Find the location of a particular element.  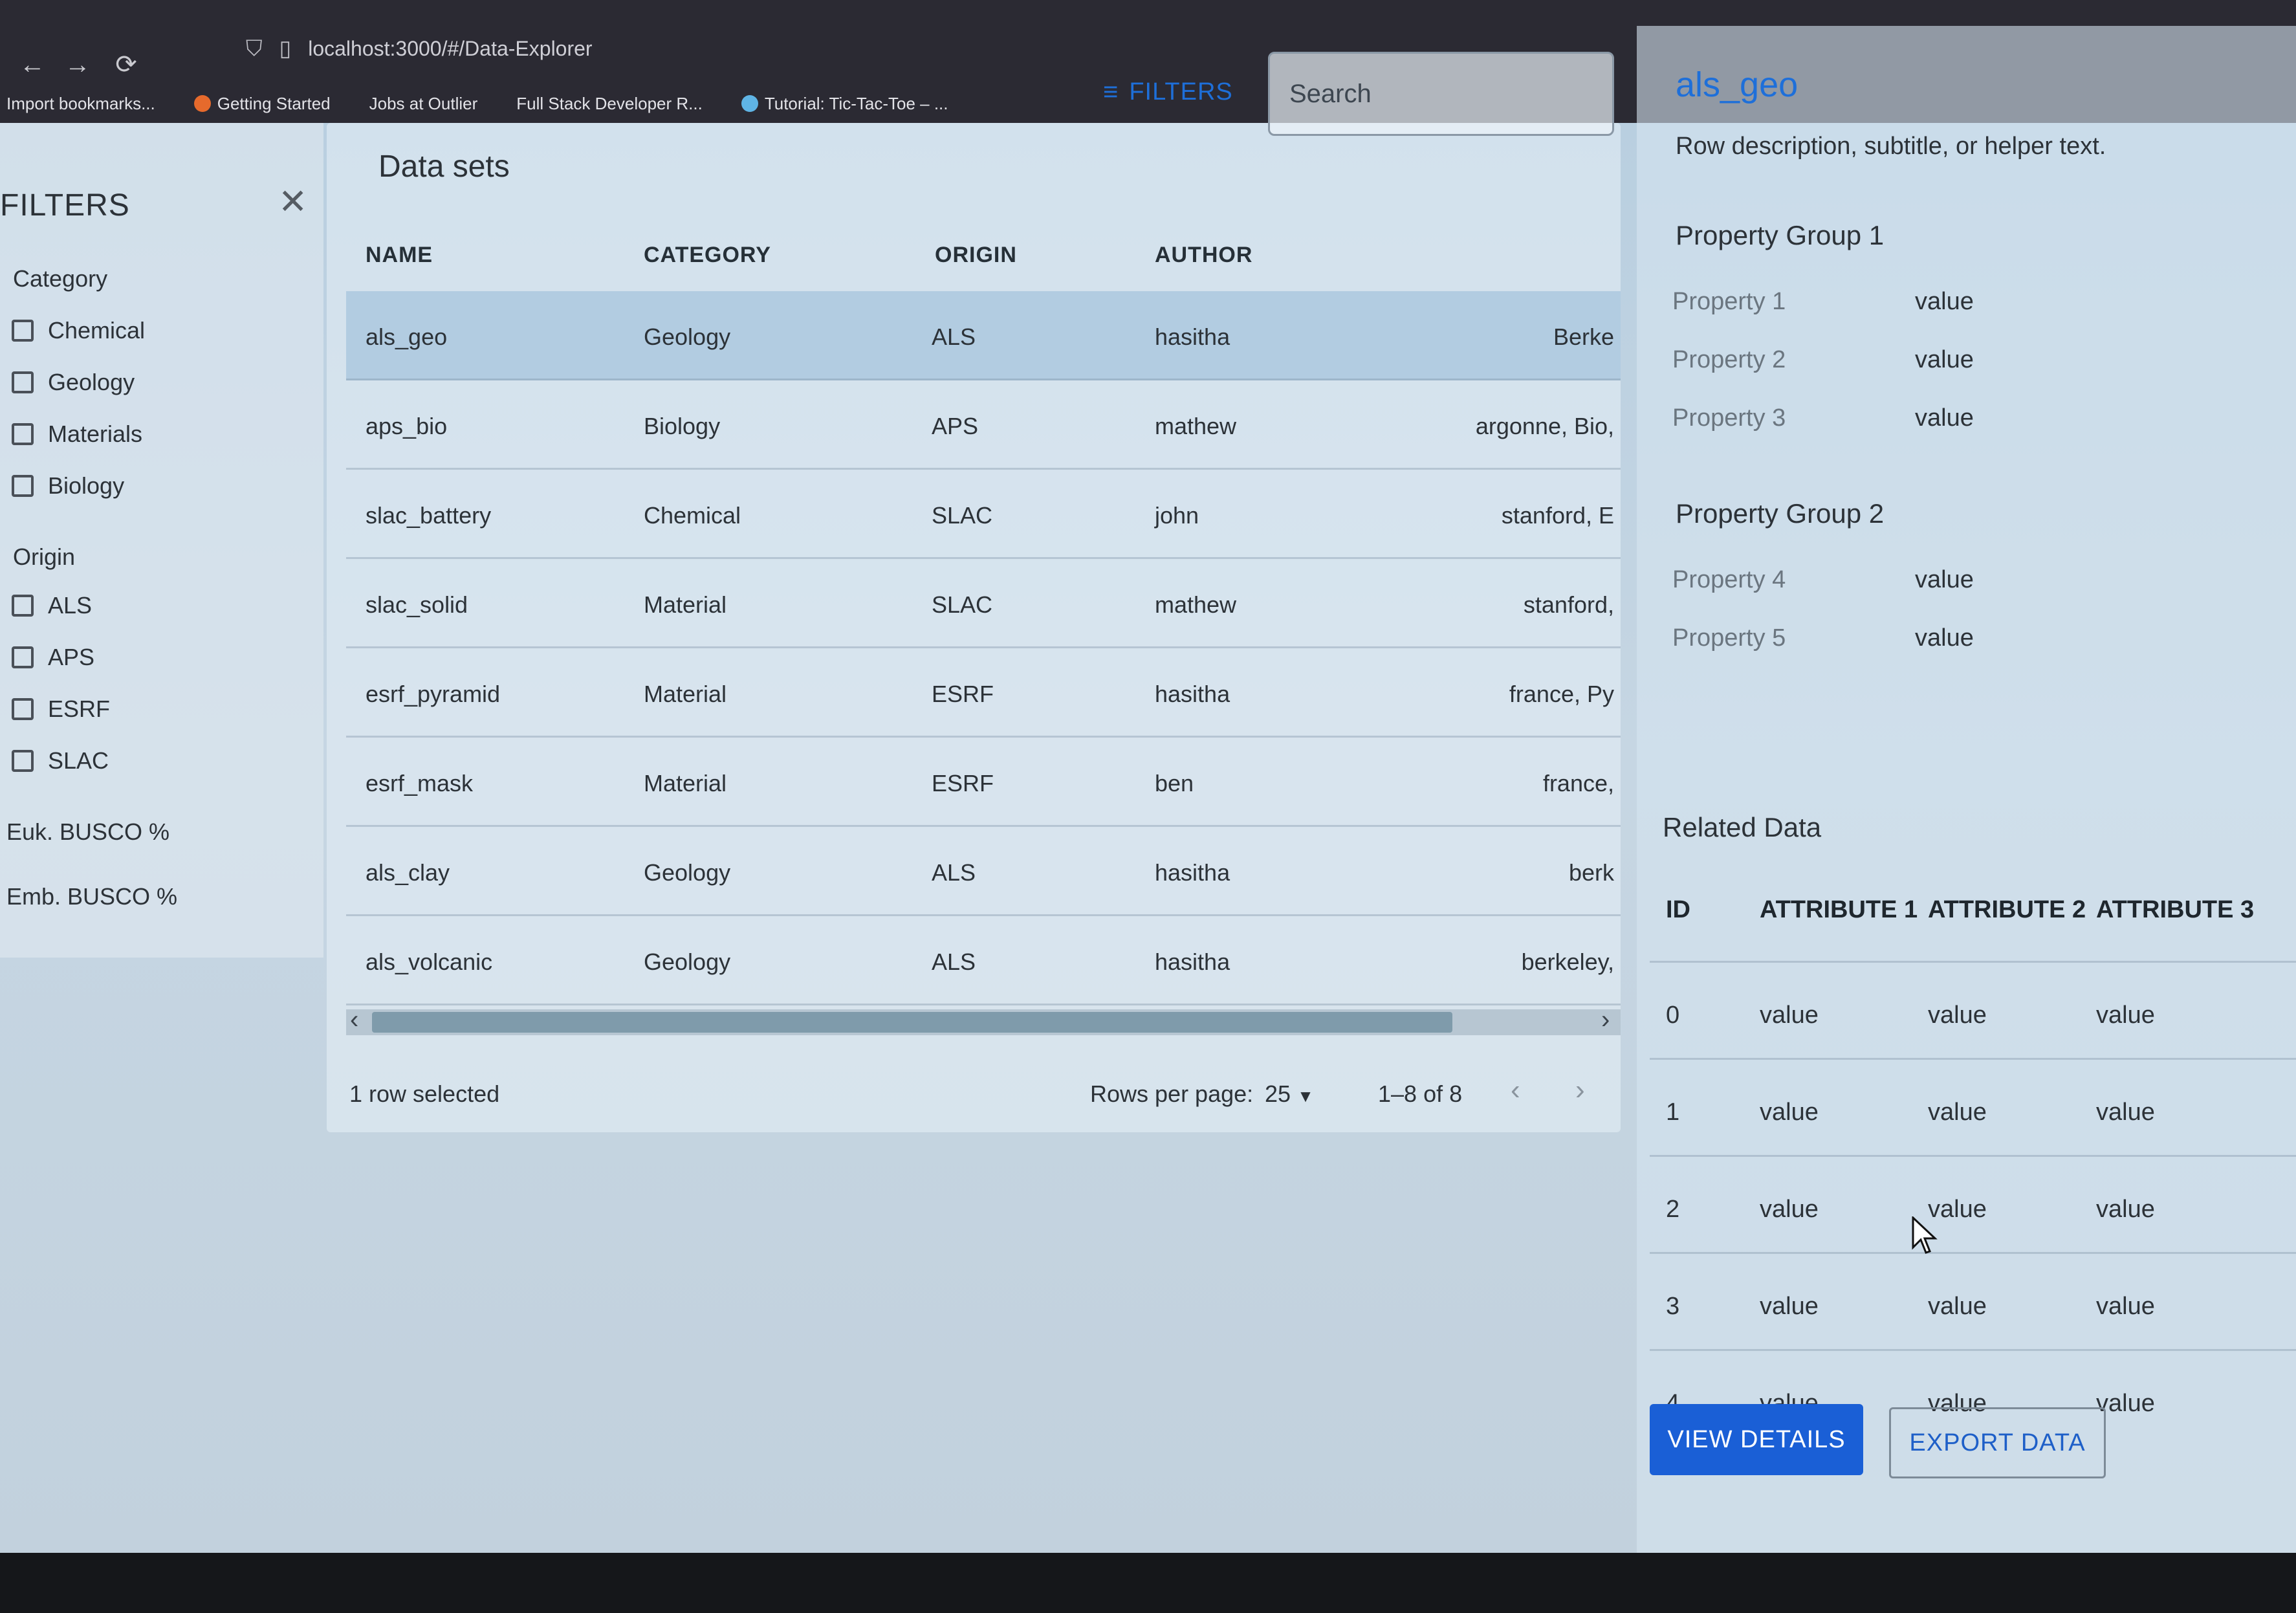

filter-geology: Geology is located at coordinates (73, 382).